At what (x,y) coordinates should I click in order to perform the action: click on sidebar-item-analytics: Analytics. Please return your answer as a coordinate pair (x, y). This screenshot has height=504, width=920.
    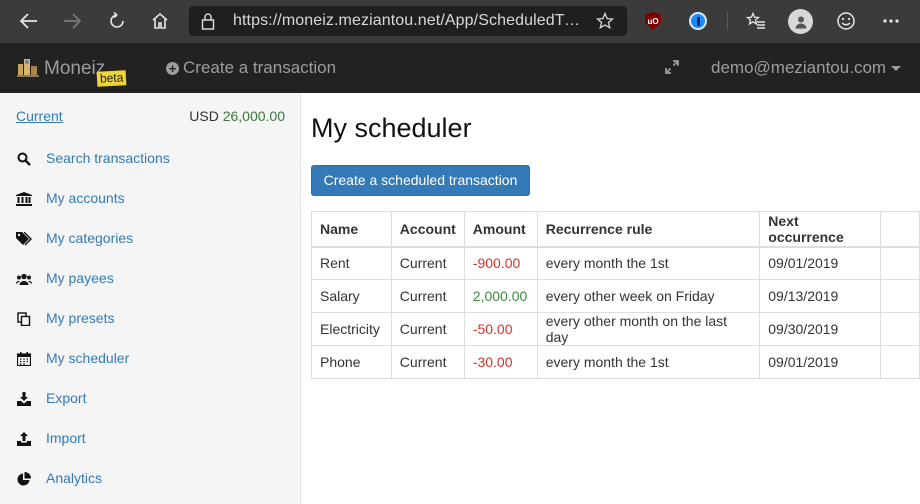
    Looking at the image, I should click on (150, 479).